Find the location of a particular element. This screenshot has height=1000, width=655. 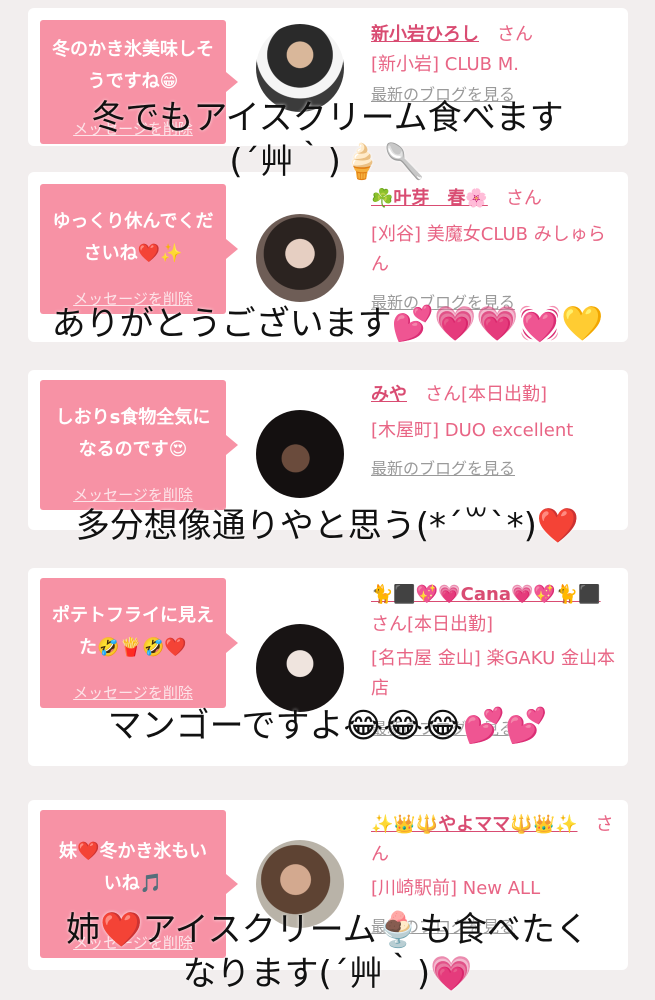

shop-name: [川崎駅前] New ALL is located at coordinates (495, 889).